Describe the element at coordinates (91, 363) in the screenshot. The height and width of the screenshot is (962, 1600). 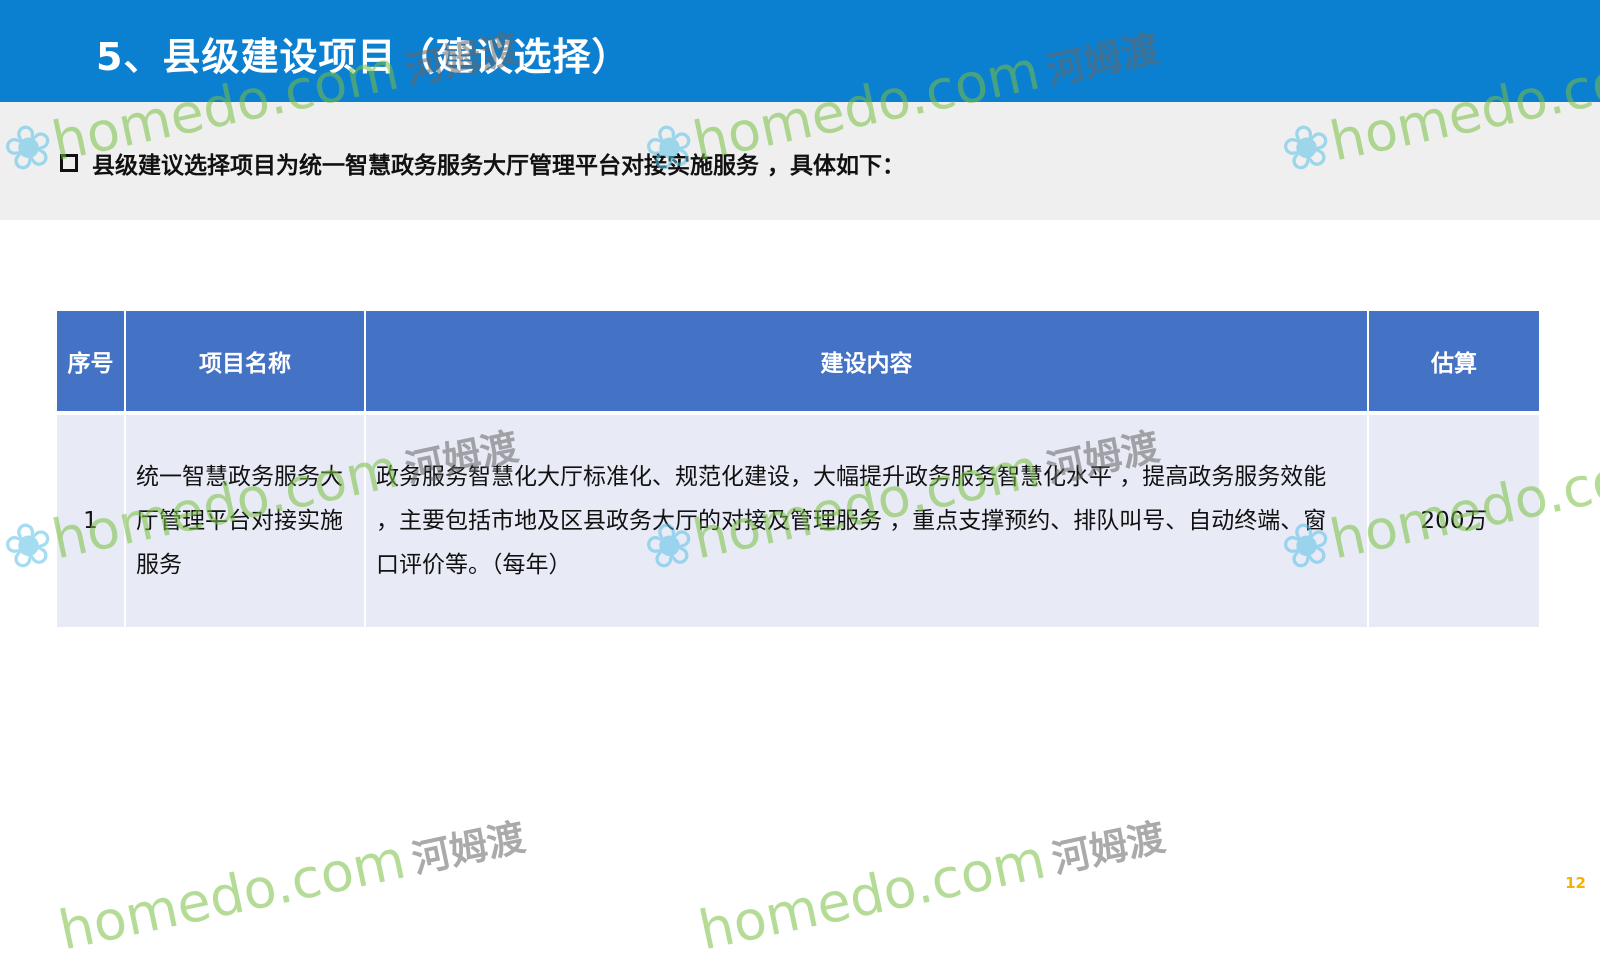
I see `header-index: 序号` at that location.